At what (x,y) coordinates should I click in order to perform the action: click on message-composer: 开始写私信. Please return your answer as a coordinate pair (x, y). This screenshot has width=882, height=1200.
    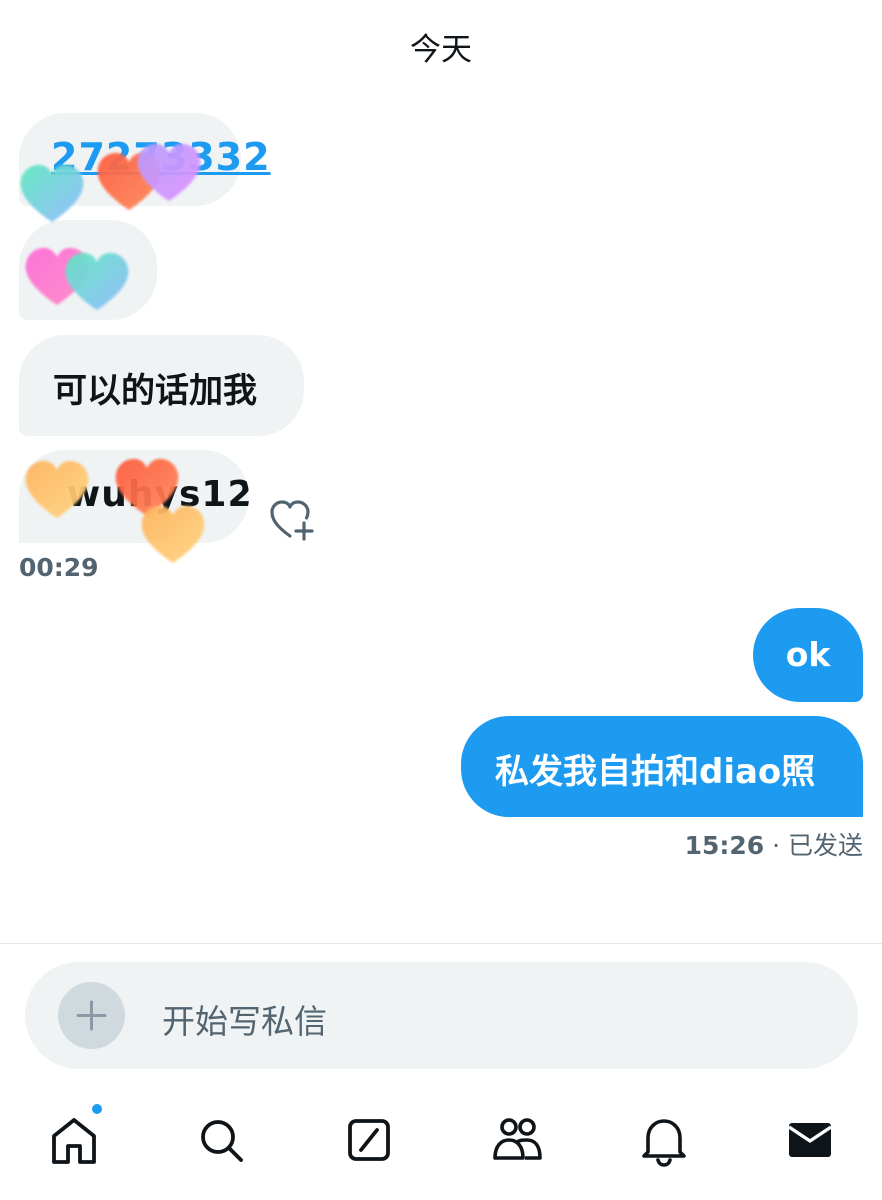
    Looking at the image, I should click on (441, 1015).